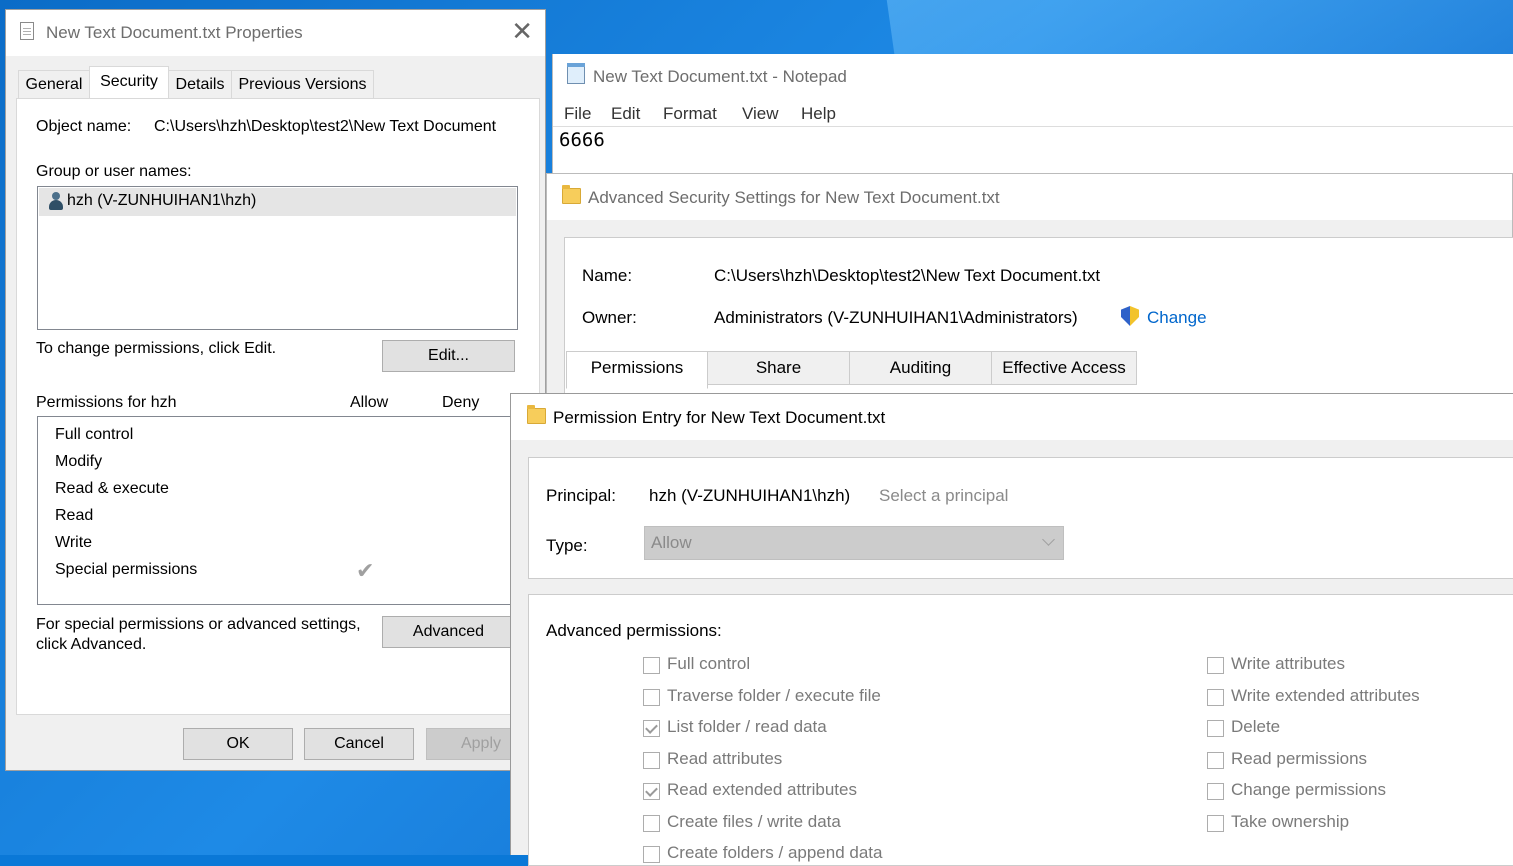 This screenshot has height=866, width=1513. Describe the element at coordinates (84, 126) in the screenshot. I see `object-name-label: Object name:` at that location.